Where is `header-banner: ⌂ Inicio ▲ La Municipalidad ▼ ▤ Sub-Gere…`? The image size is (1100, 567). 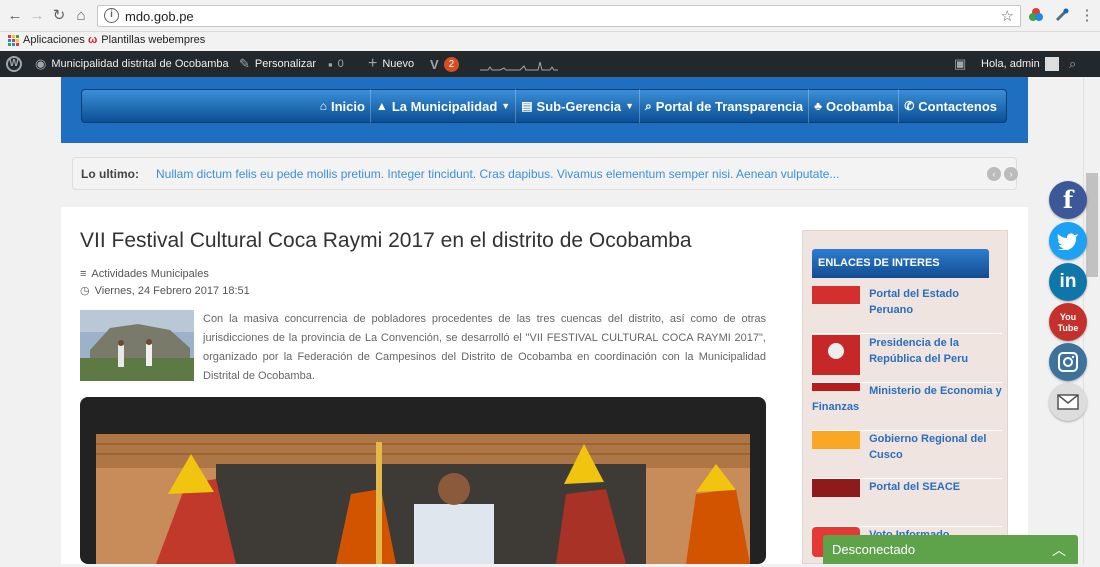 header-banner: ⌂ Inicio ▲ La Municipalidad ▼ ▤ Sub-Gere… is located at coordinates (544, 110).